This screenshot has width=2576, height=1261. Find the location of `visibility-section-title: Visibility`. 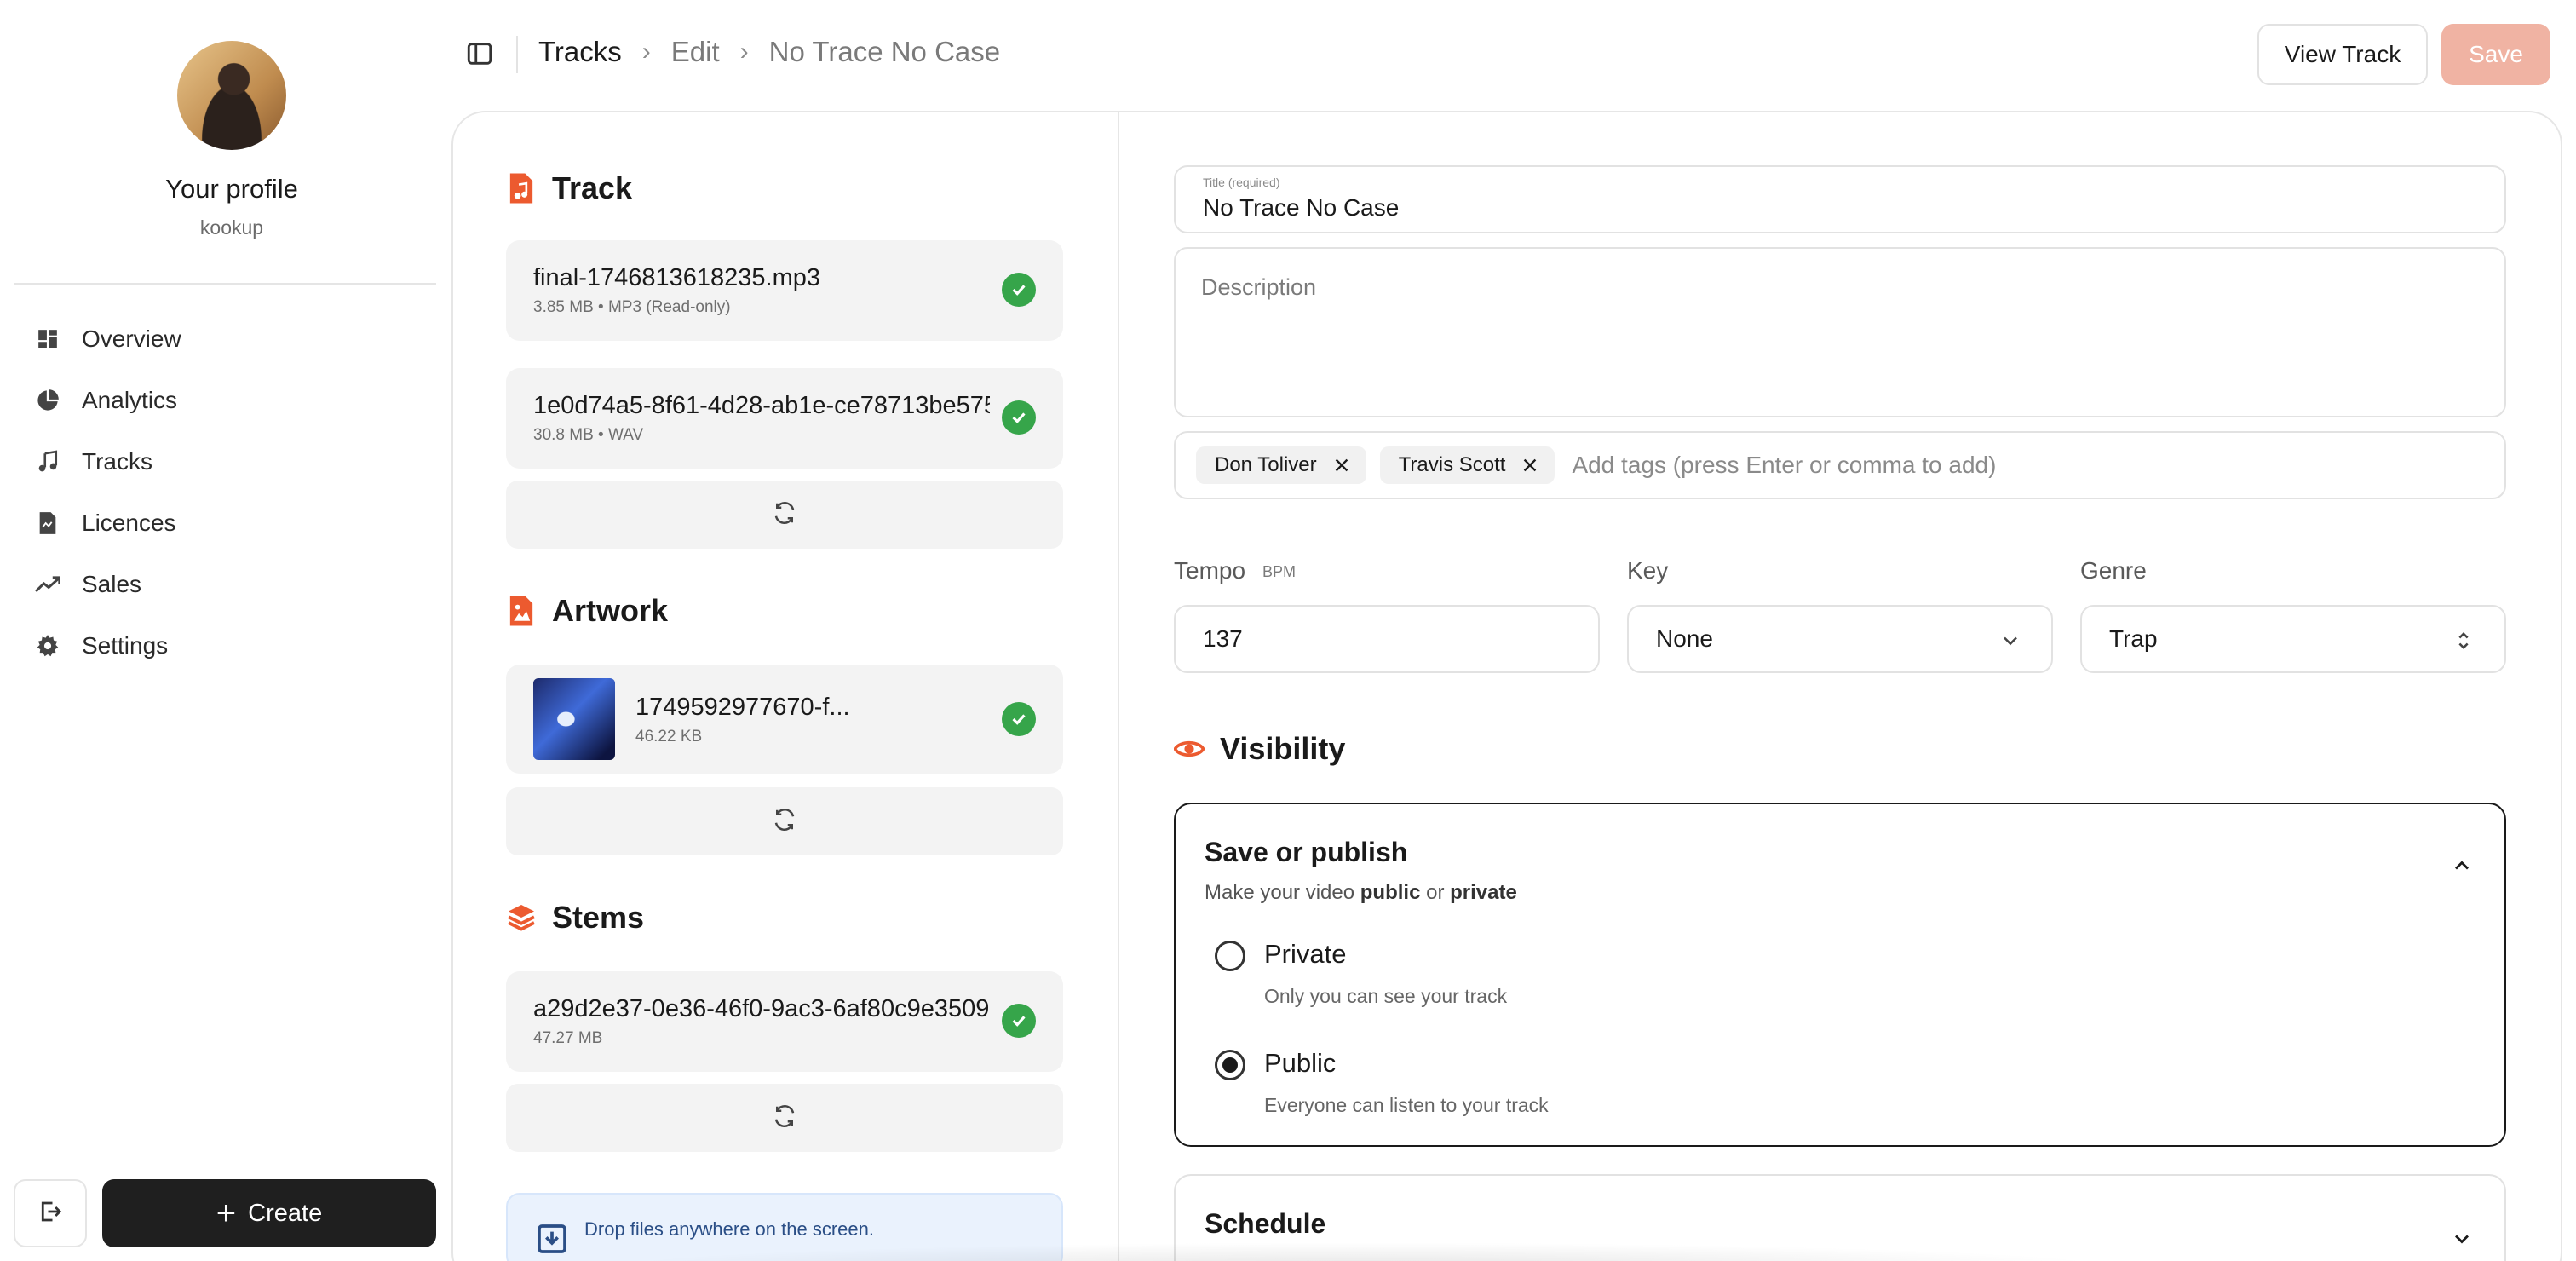

visibility-section-title: Visibility is located at coordinates (1260, 749).